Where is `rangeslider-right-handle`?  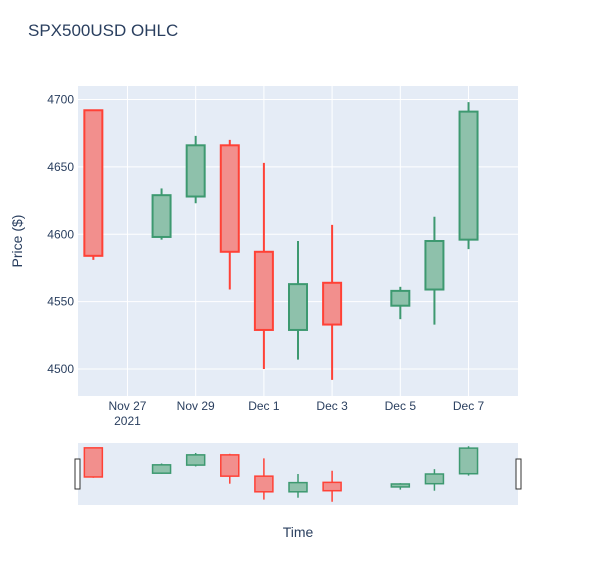 rangeslider-right-handle is located at coordinates (518, 474).